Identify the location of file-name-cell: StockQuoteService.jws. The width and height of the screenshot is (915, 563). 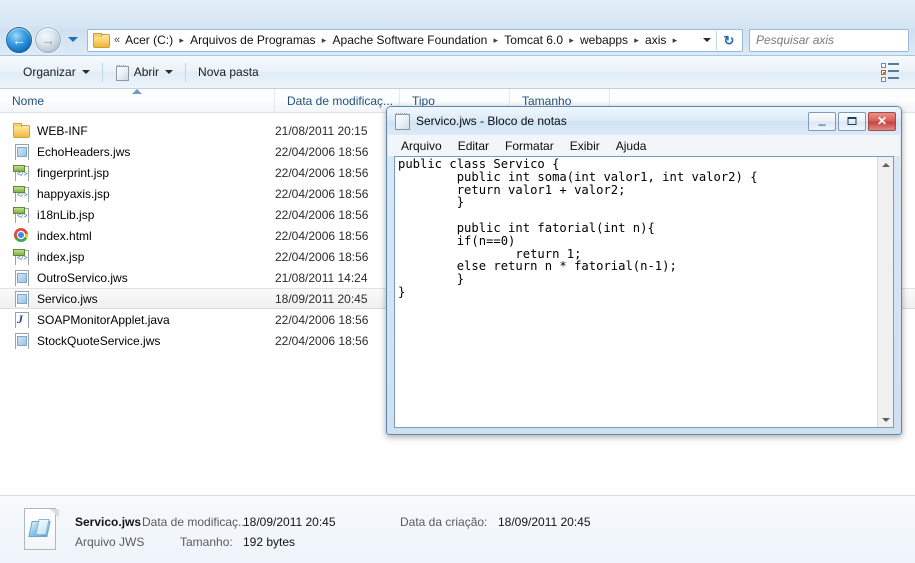
(143, 340).